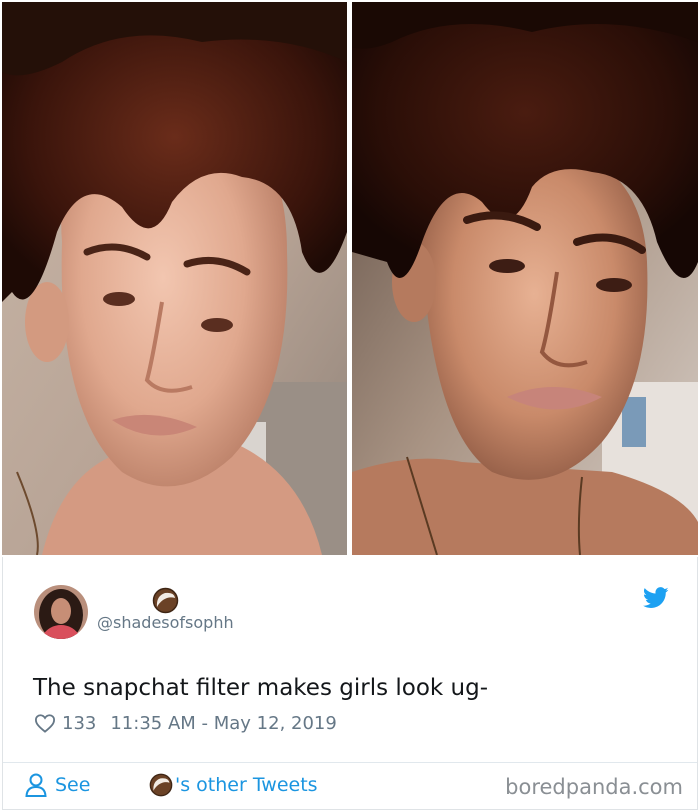 This screenshot has width=700, height=812. I want to click on avatar, so click(61, 612).